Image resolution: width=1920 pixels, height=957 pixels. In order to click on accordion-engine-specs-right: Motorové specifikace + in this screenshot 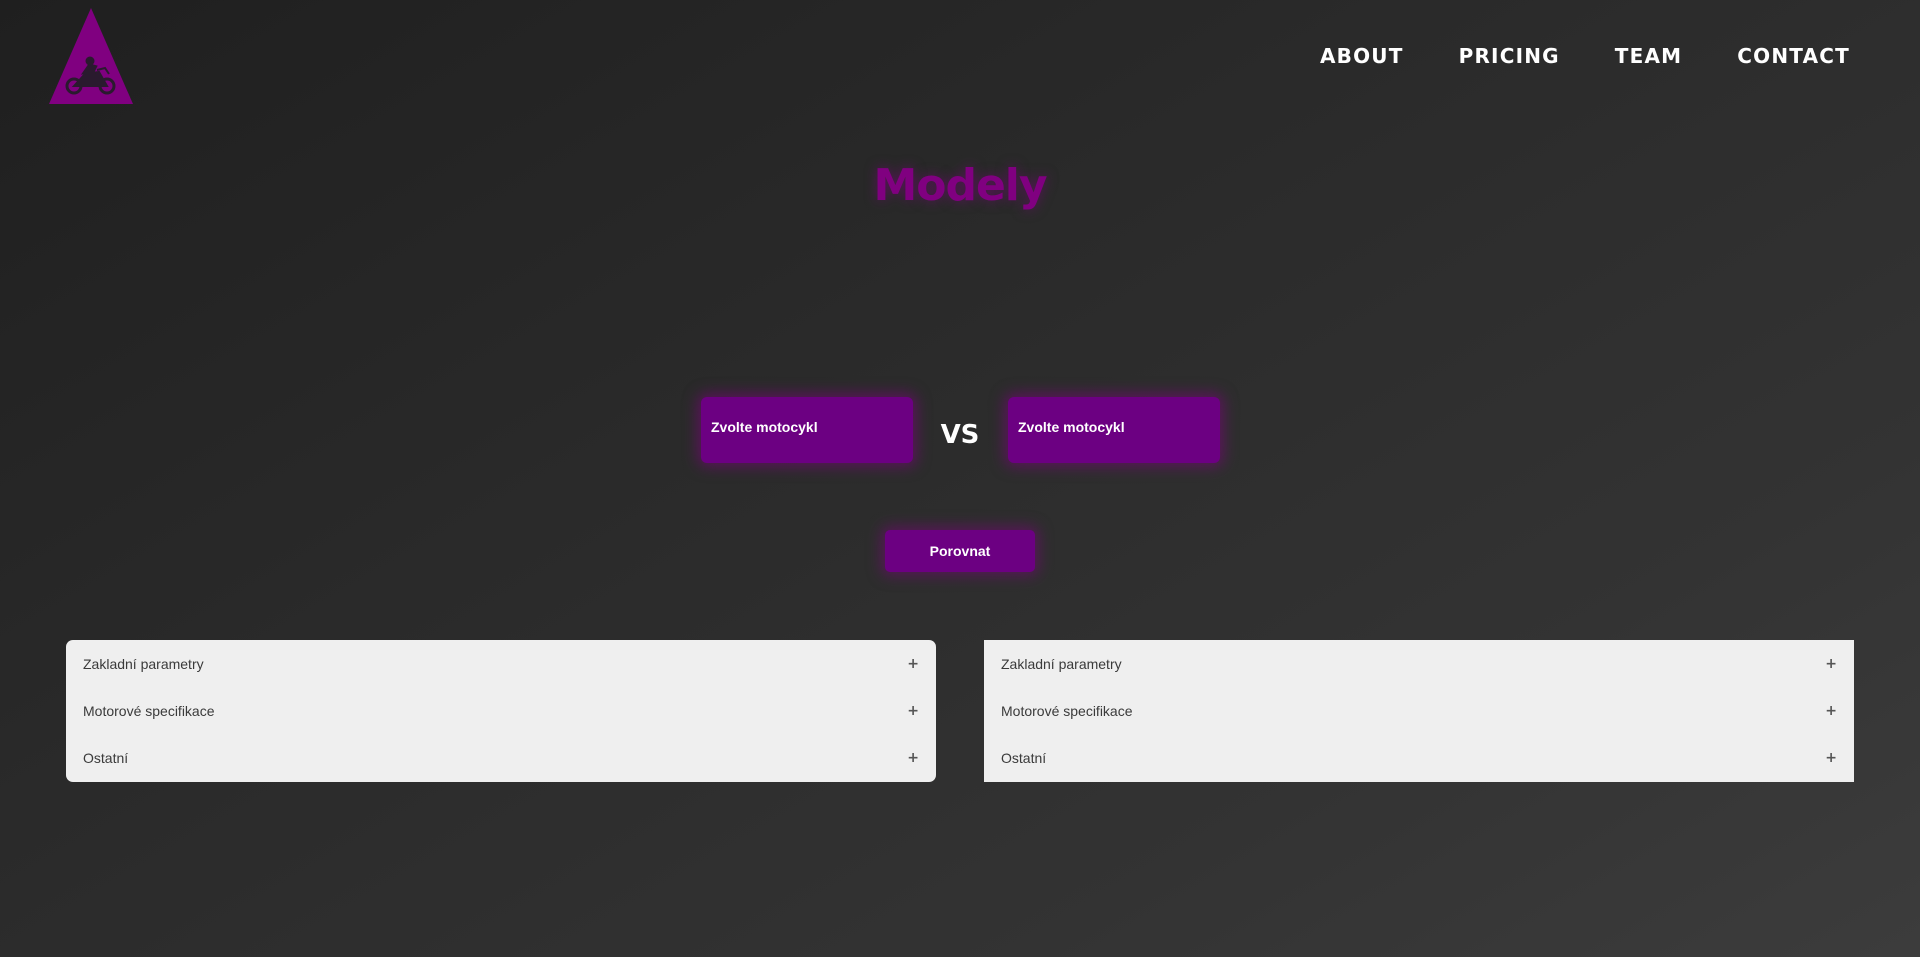, I will do `click(1419, 710)`.